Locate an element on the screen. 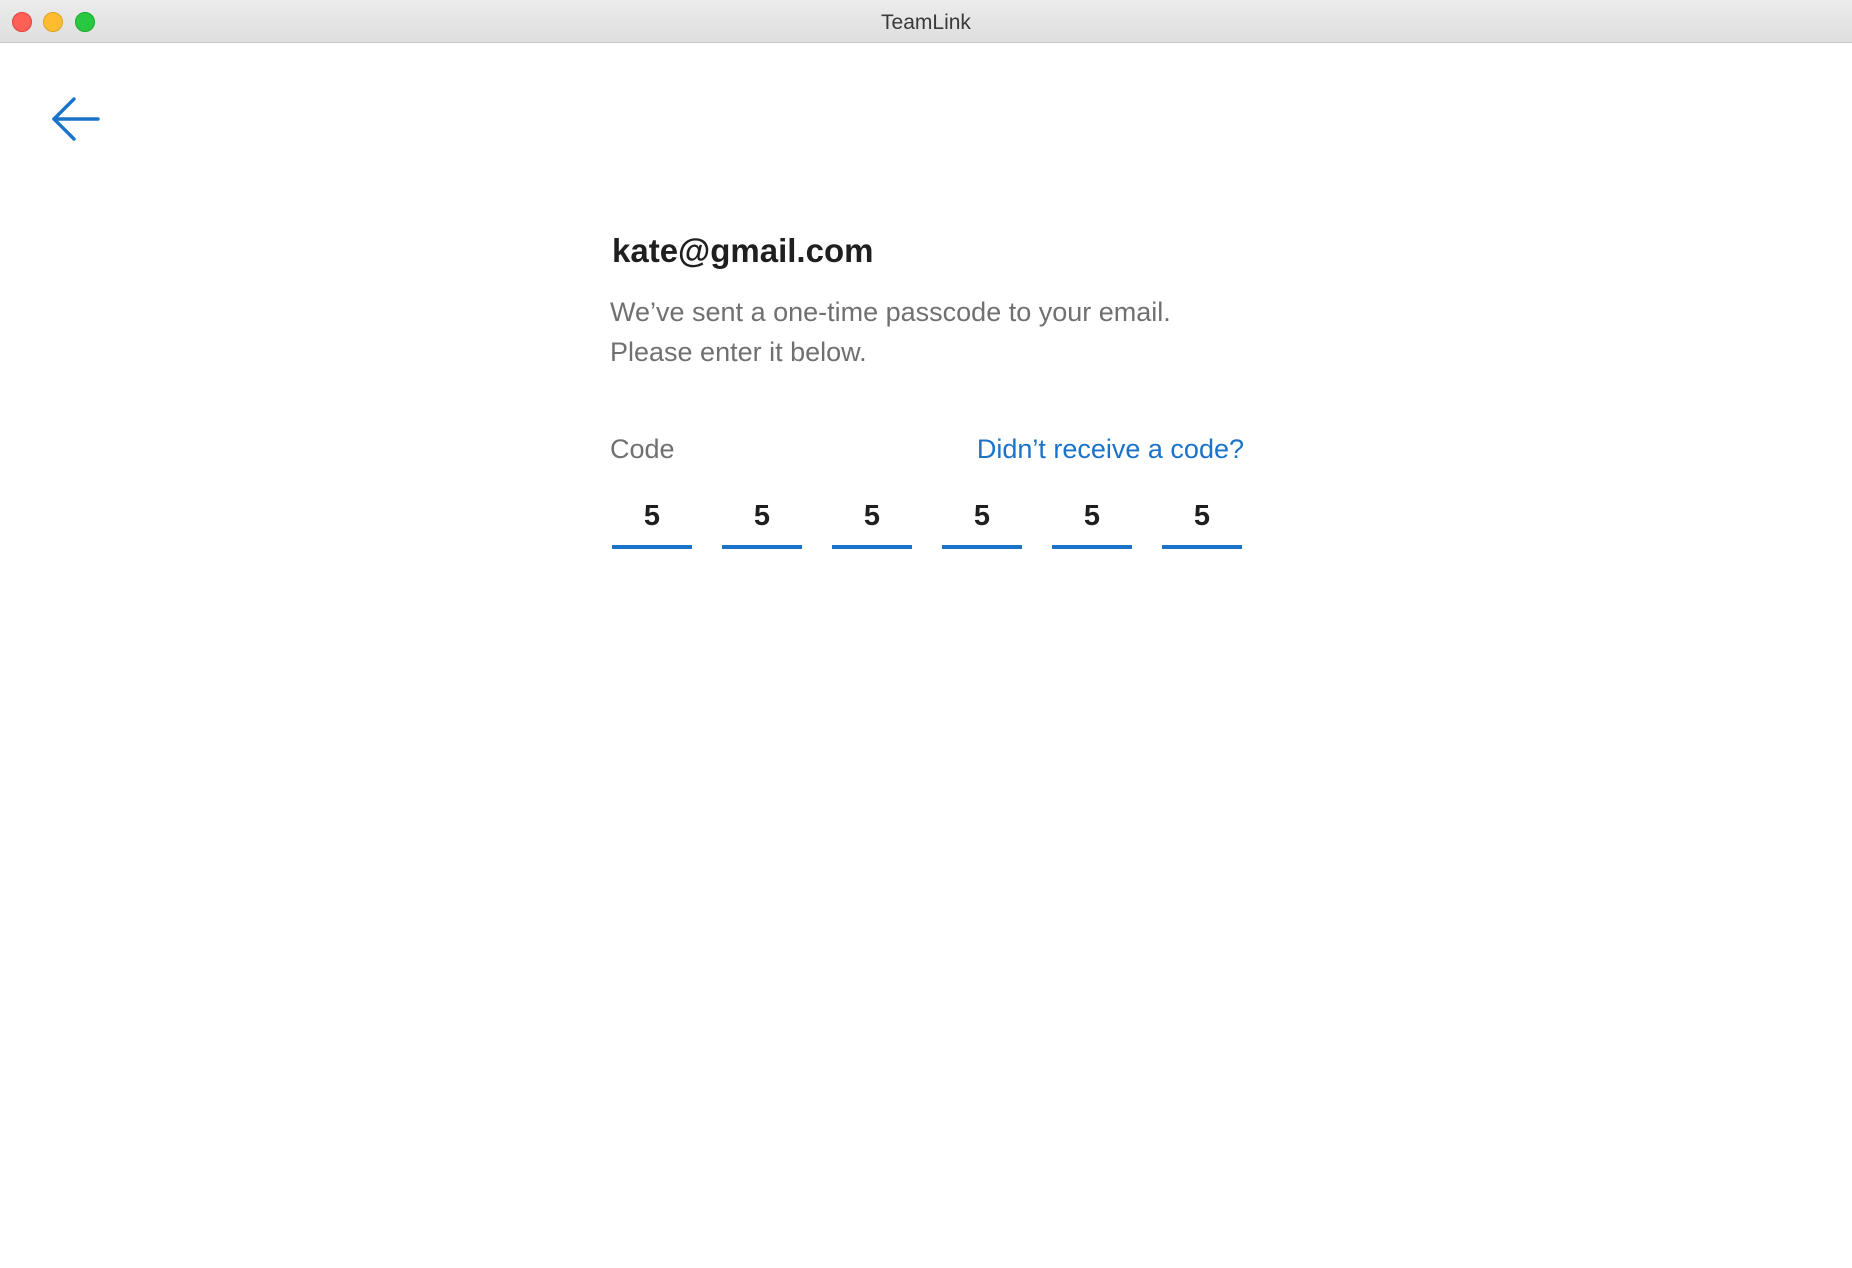  window-title: TeamLink is located at coordinates (926, 22).